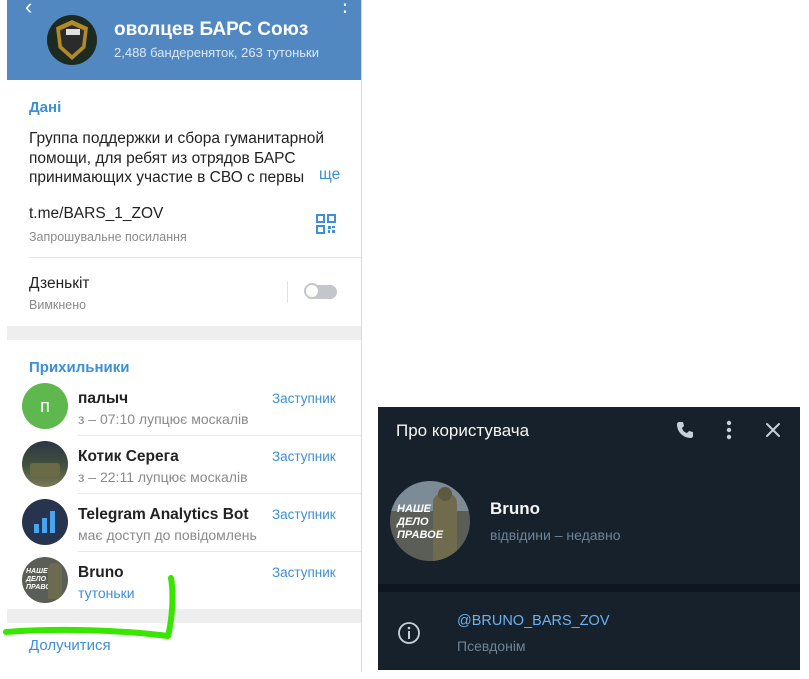  Describe the element at coordinates (163, 477) in the screenshot. I see `member-status: з – 22:11 лупцює москалів` at that location.